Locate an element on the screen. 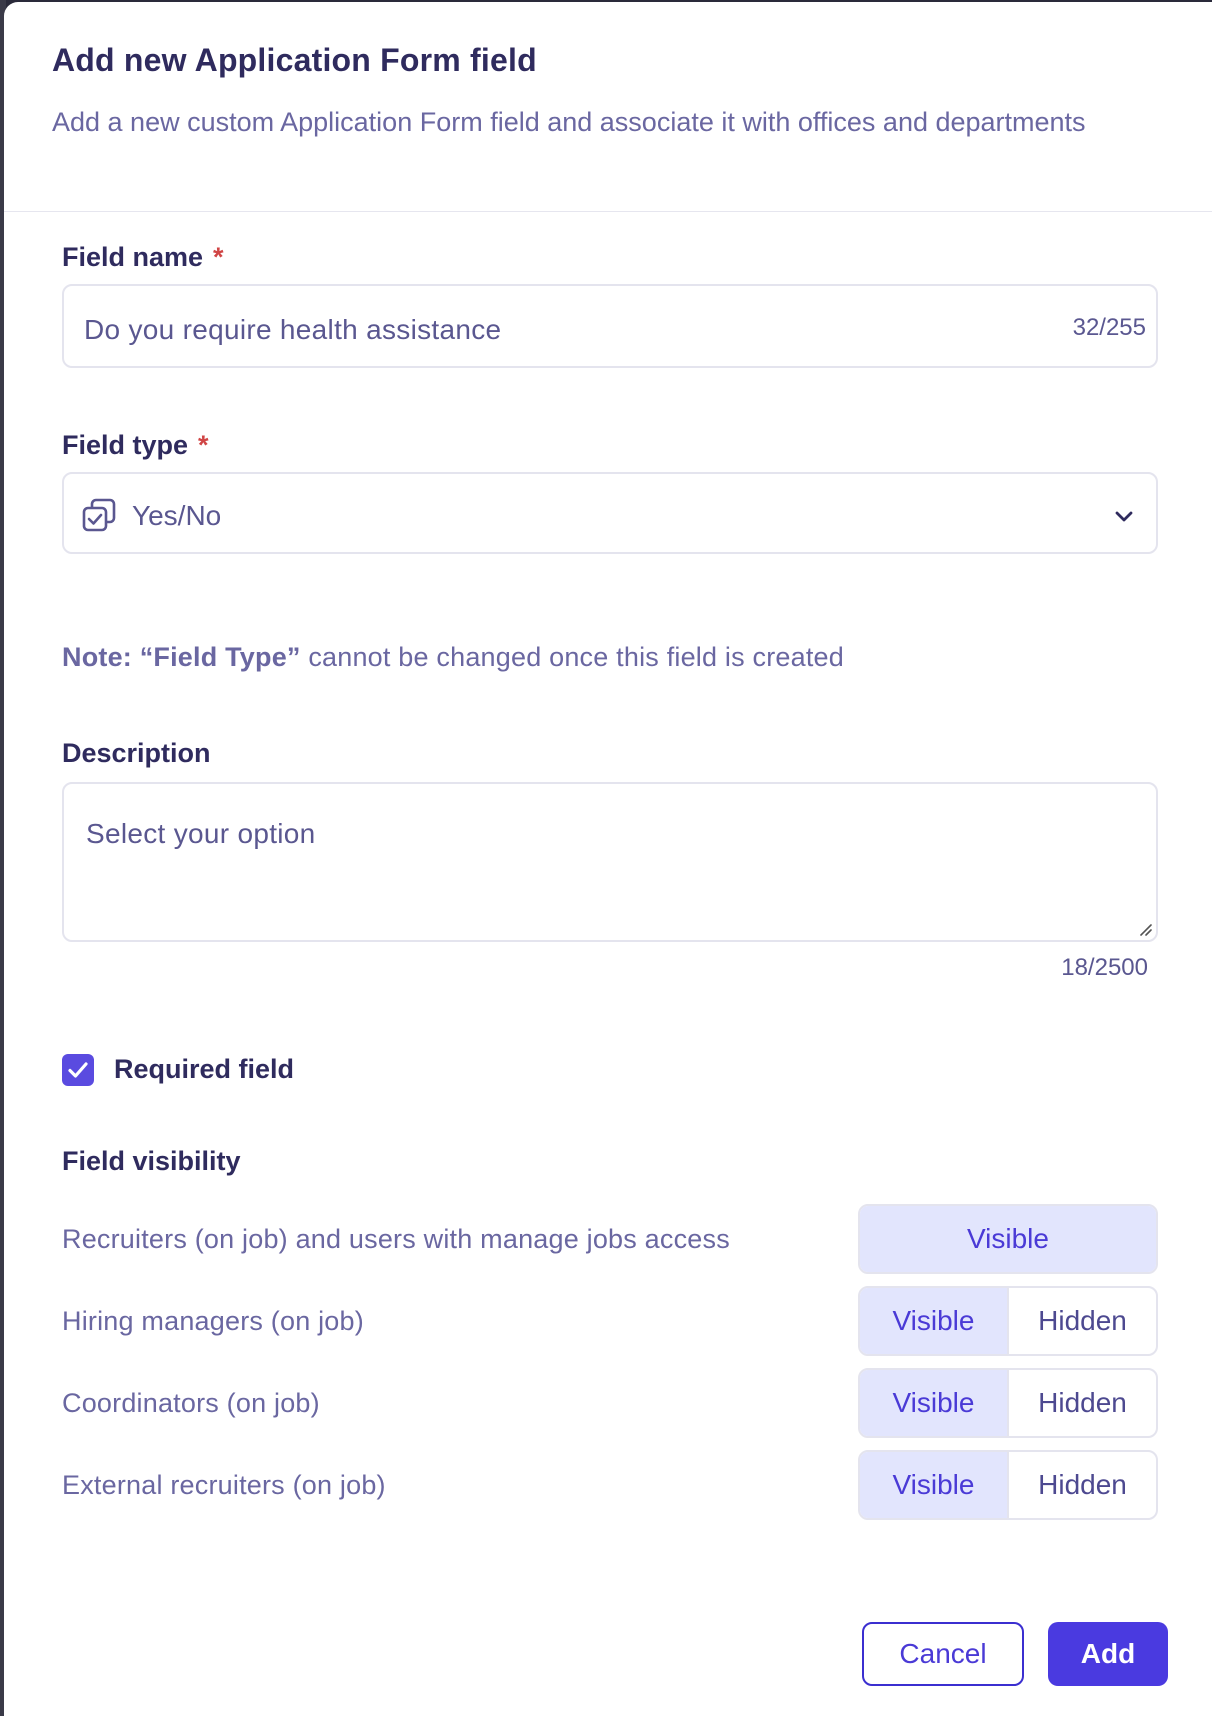 Image resolution: width=1212 pixels, height=1716 pixels. required-field-checkbox is located at coordinates (78, 1070).